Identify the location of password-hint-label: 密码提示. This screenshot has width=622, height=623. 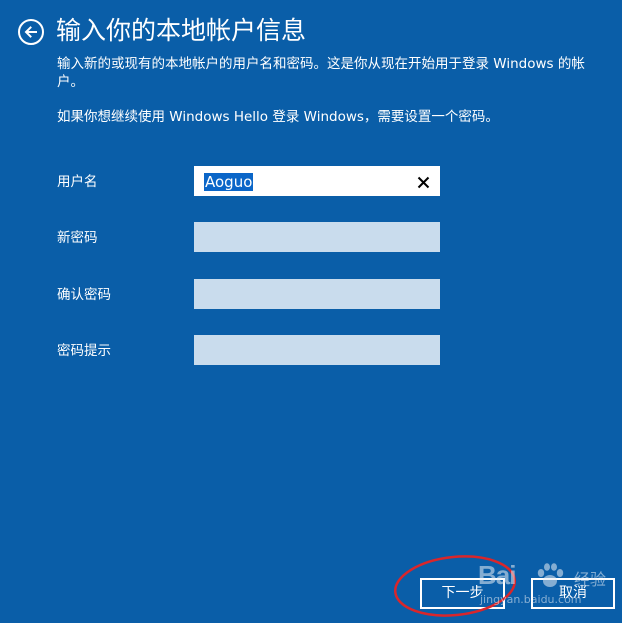
(84, 351).